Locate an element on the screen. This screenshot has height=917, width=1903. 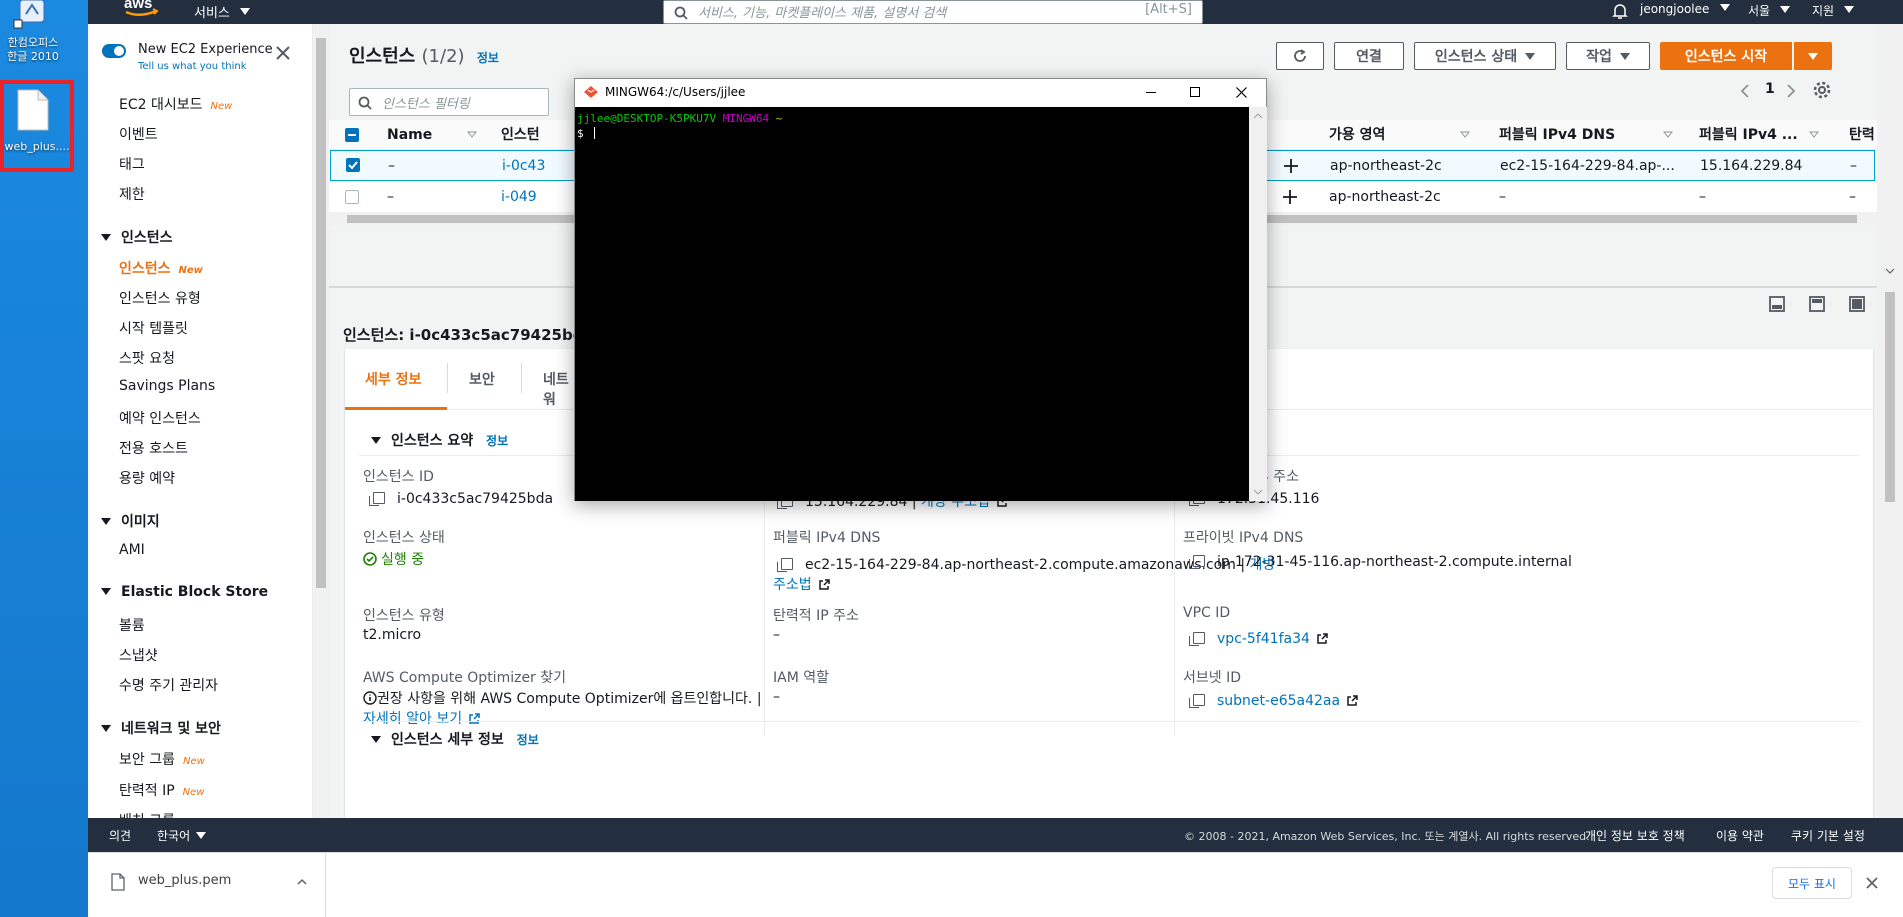
bell-icon is located at coordinates (1620, 11).